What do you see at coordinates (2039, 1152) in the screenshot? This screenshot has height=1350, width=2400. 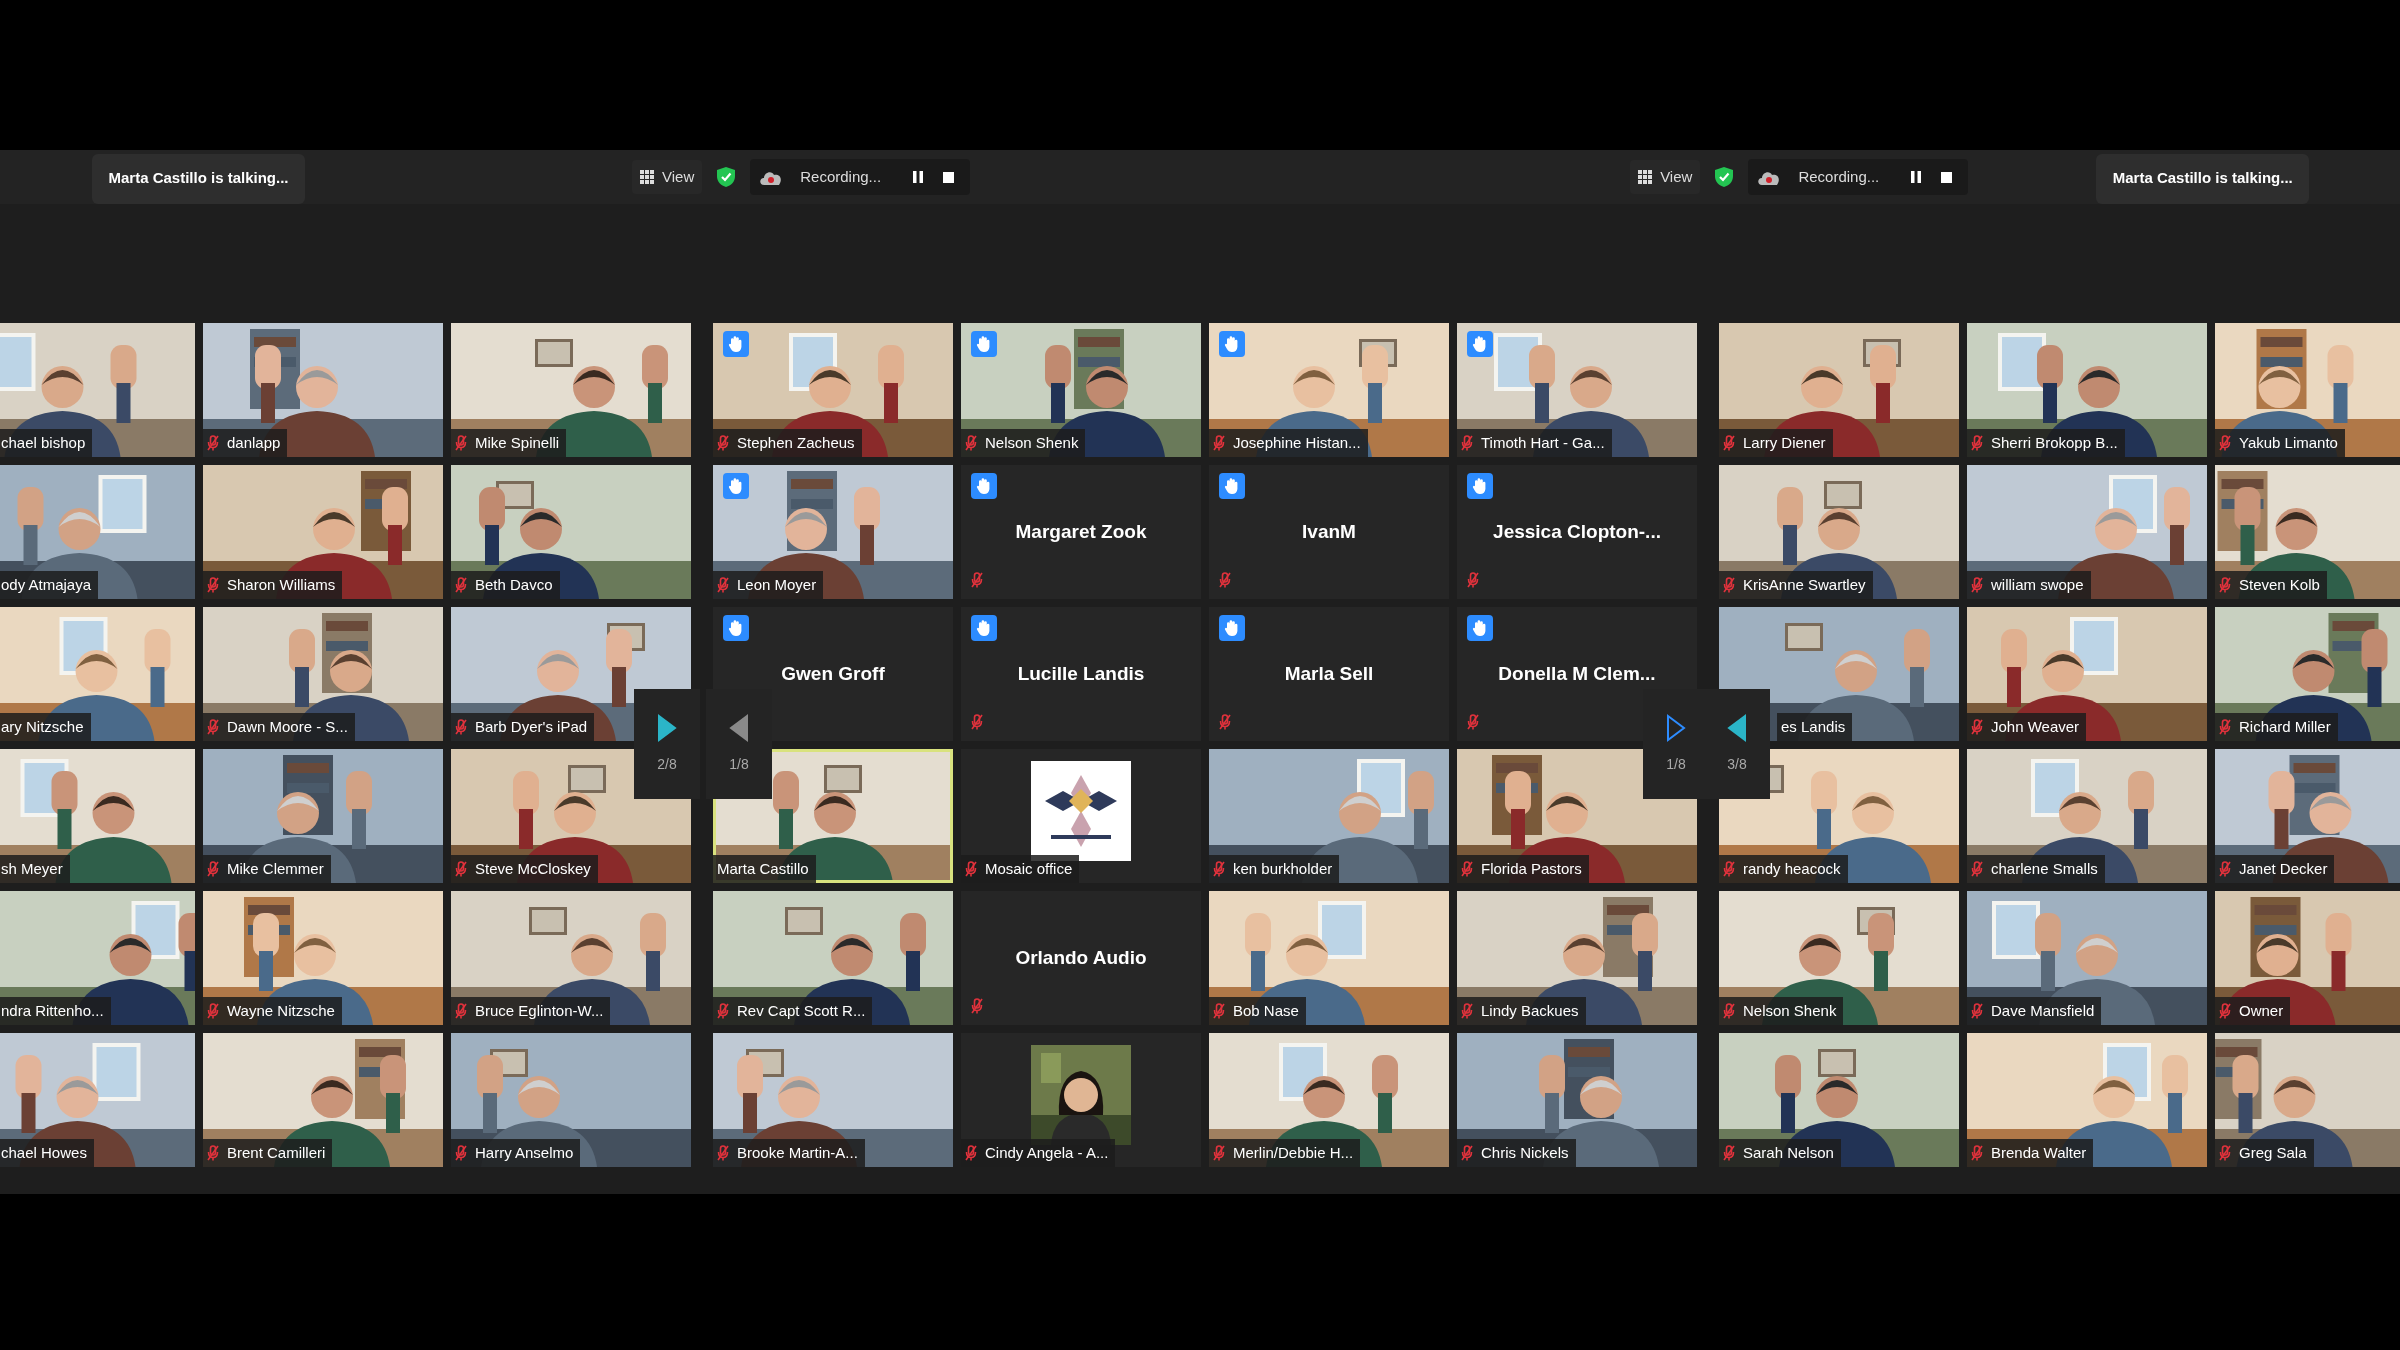 I see `participant-name: Brenda Walter` at bounding box center [2039, 1152].